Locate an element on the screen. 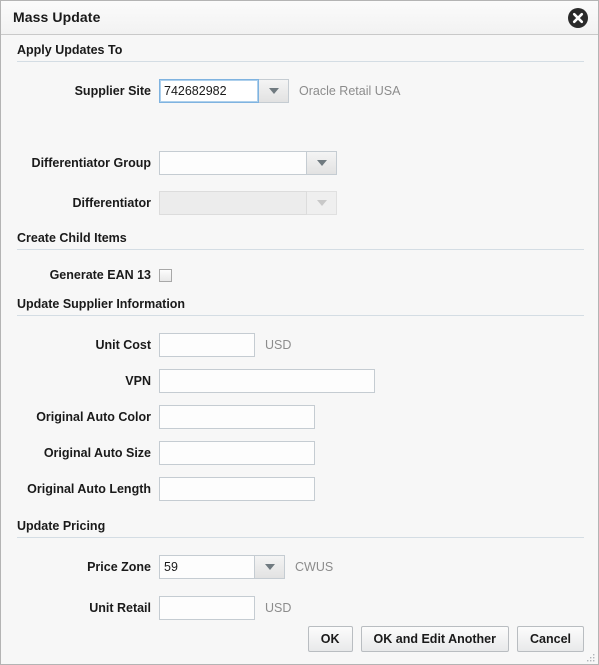 Image resolution: width=599 pixels, height=665 pixels. field-row-unit-retail: Unit Retail USD is located at coordinates (146, 608).